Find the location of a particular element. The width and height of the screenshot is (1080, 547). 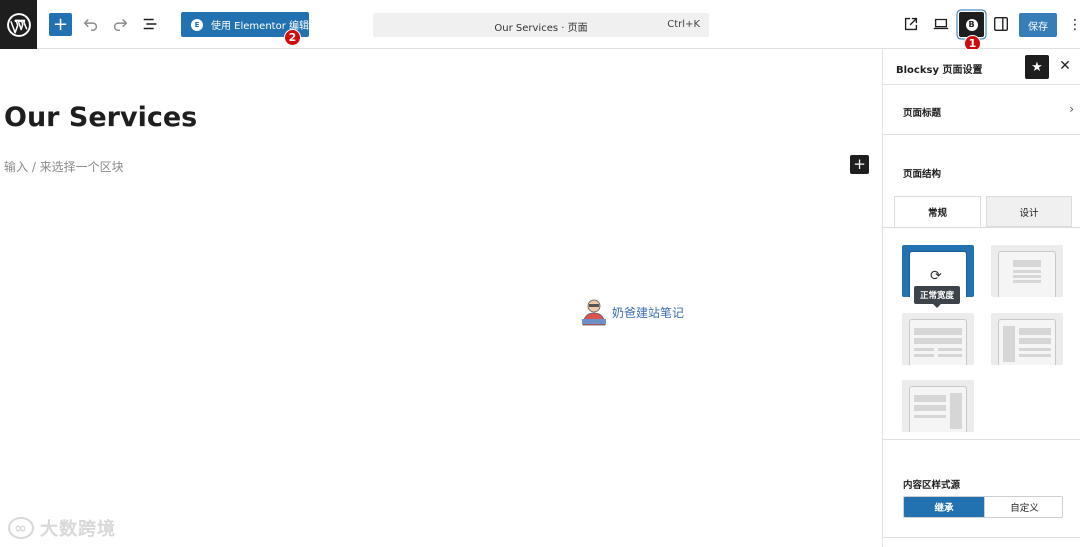

redo-button is located at coordinates (120, 24).